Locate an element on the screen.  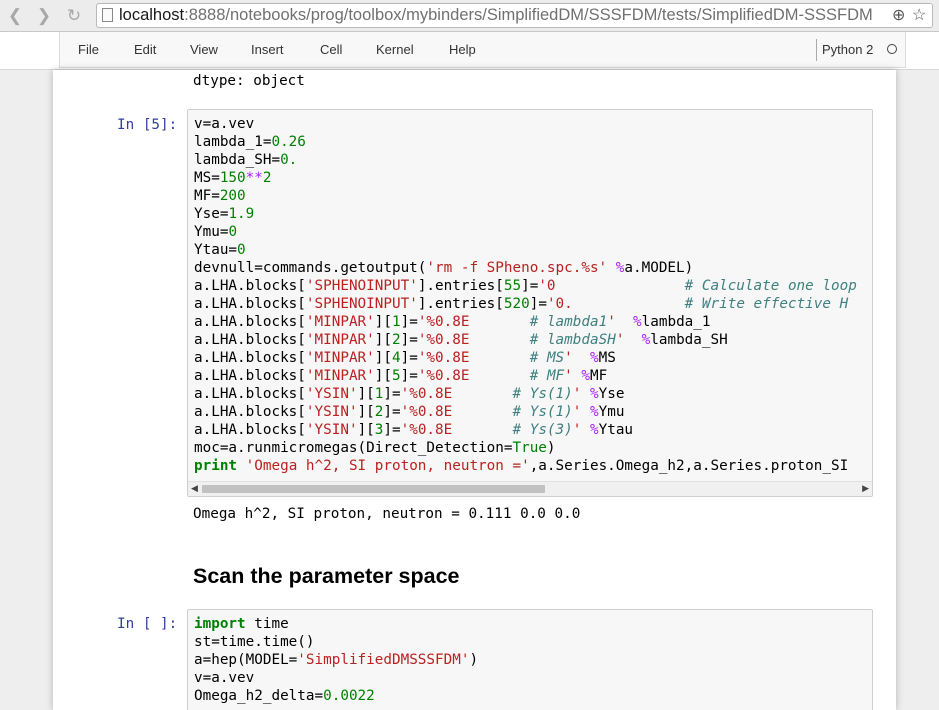
menu-view: View is located at coordinates (204, 49).